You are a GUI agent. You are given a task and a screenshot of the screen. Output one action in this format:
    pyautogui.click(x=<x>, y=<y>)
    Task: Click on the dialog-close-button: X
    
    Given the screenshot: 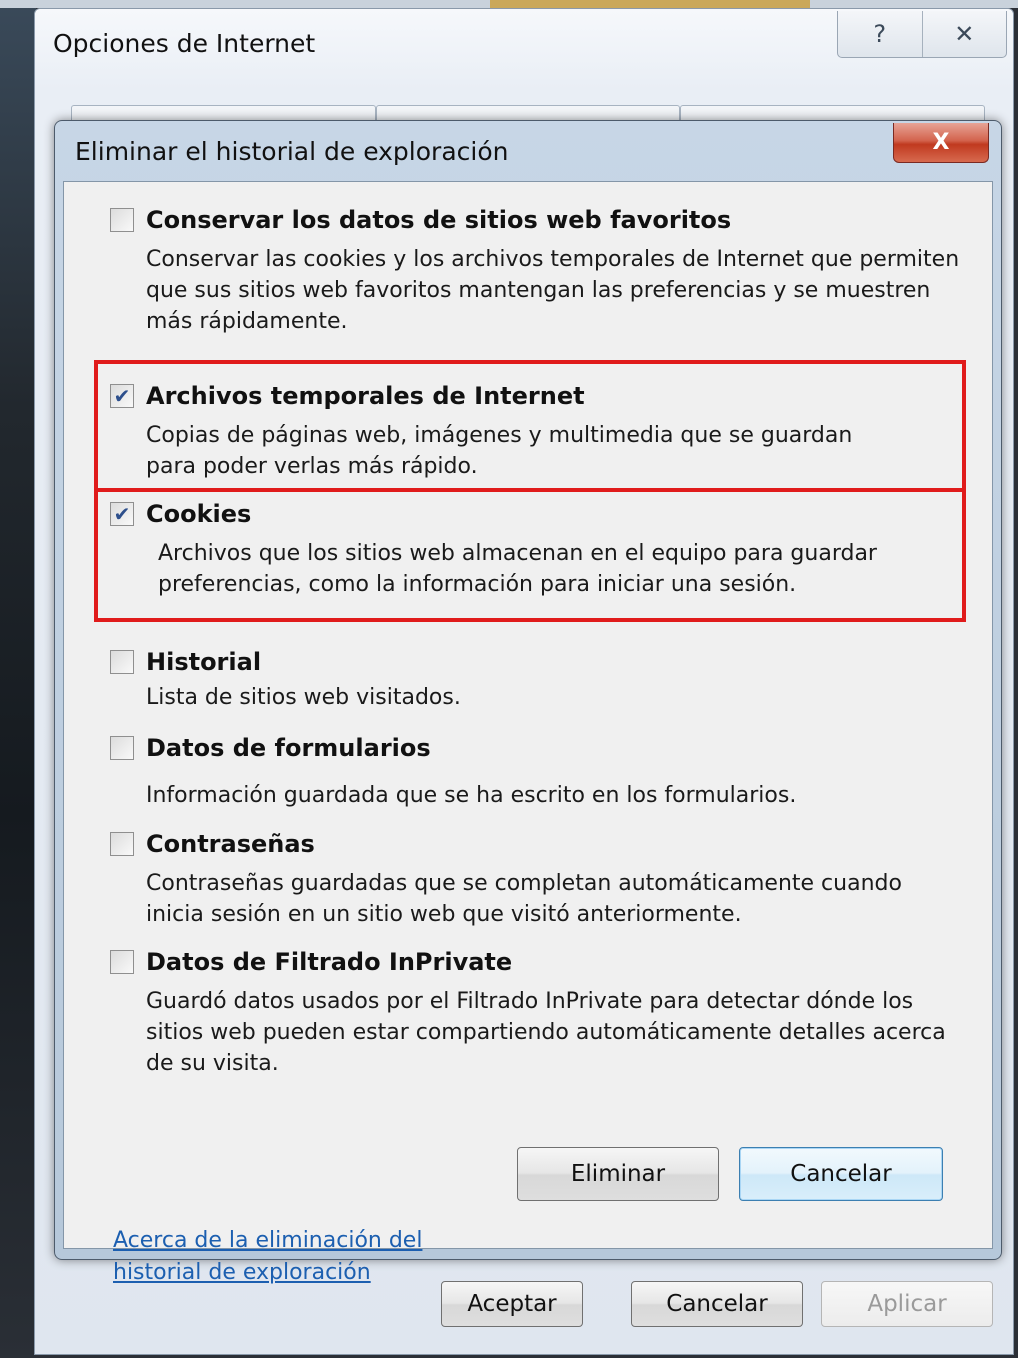 What is the action you would take?
    pyautogui.click(x=941, y=143)
    